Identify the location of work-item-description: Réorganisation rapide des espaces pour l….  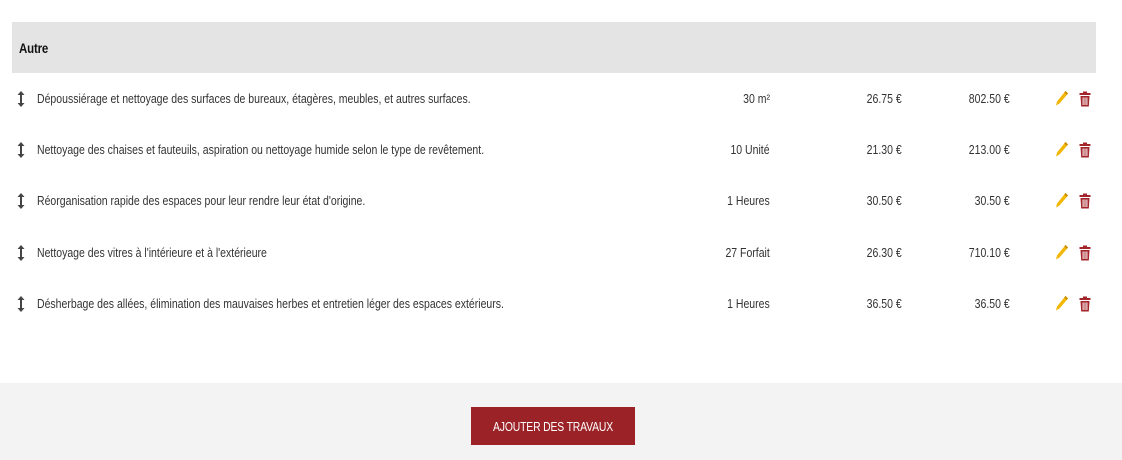
(201, 201).